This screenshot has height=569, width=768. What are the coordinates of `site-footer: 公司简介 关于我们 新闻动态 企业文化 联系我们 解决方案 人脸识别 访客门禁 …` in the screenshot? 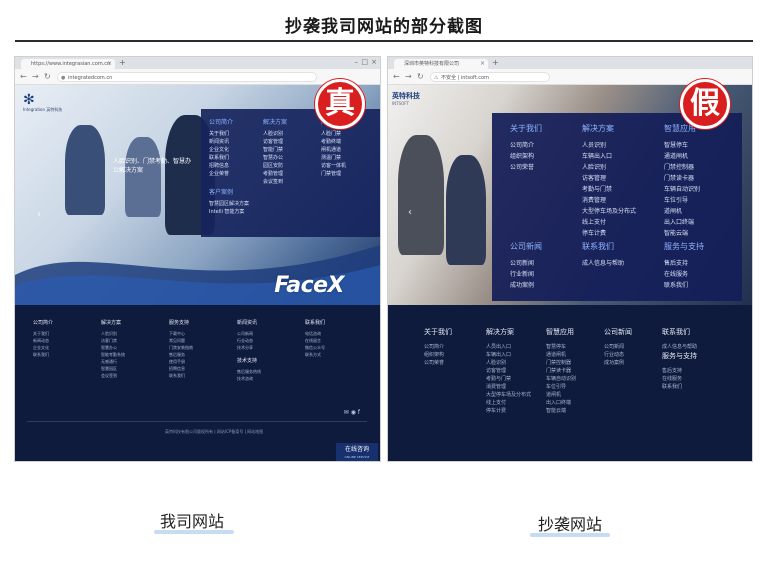 It's located at (197, 383).